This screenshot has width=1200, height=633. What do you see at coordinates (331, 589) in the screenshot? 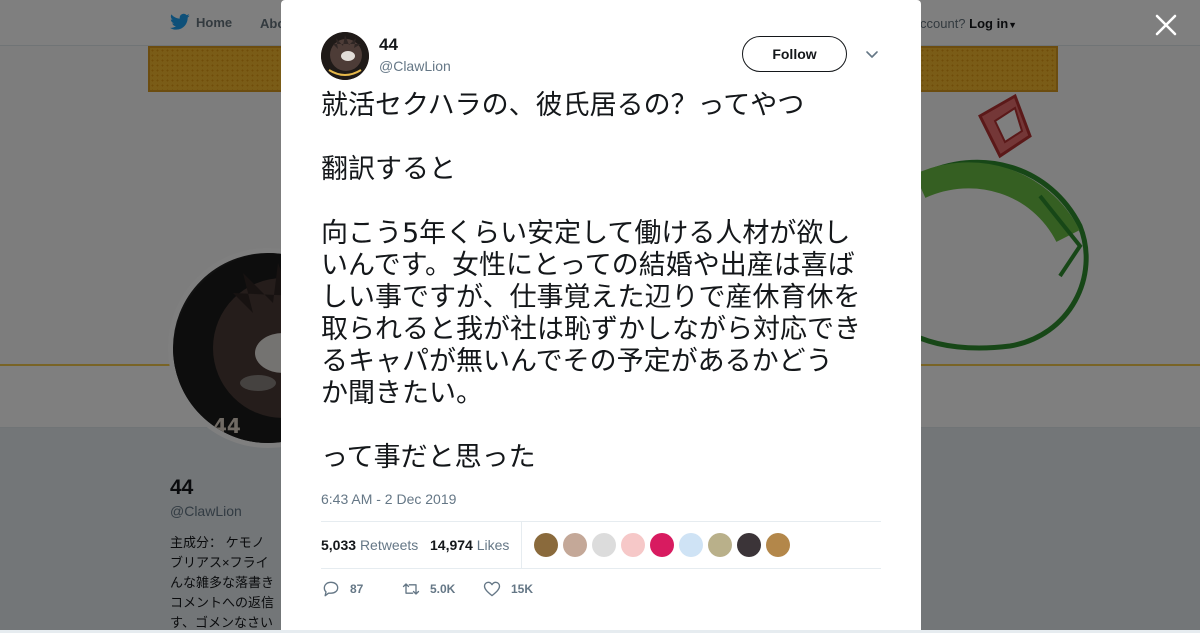
I see `reply-icon` at bounding box center [331, 589].